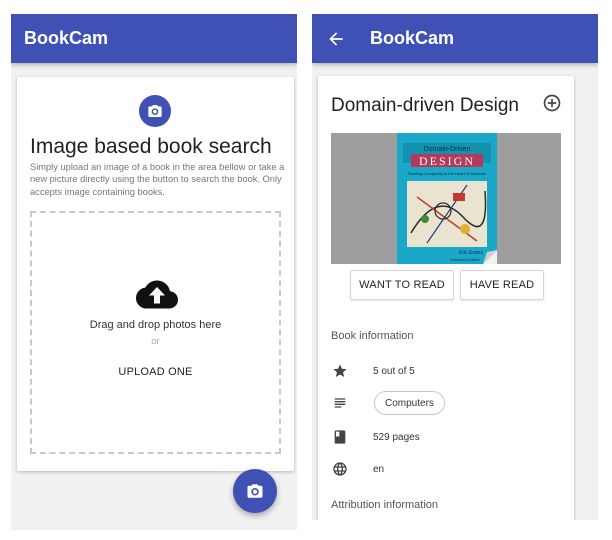  What do you see at coordinates (340, 371) in the screenshot?
I see `star-icon` at bounding box center [340, 371].